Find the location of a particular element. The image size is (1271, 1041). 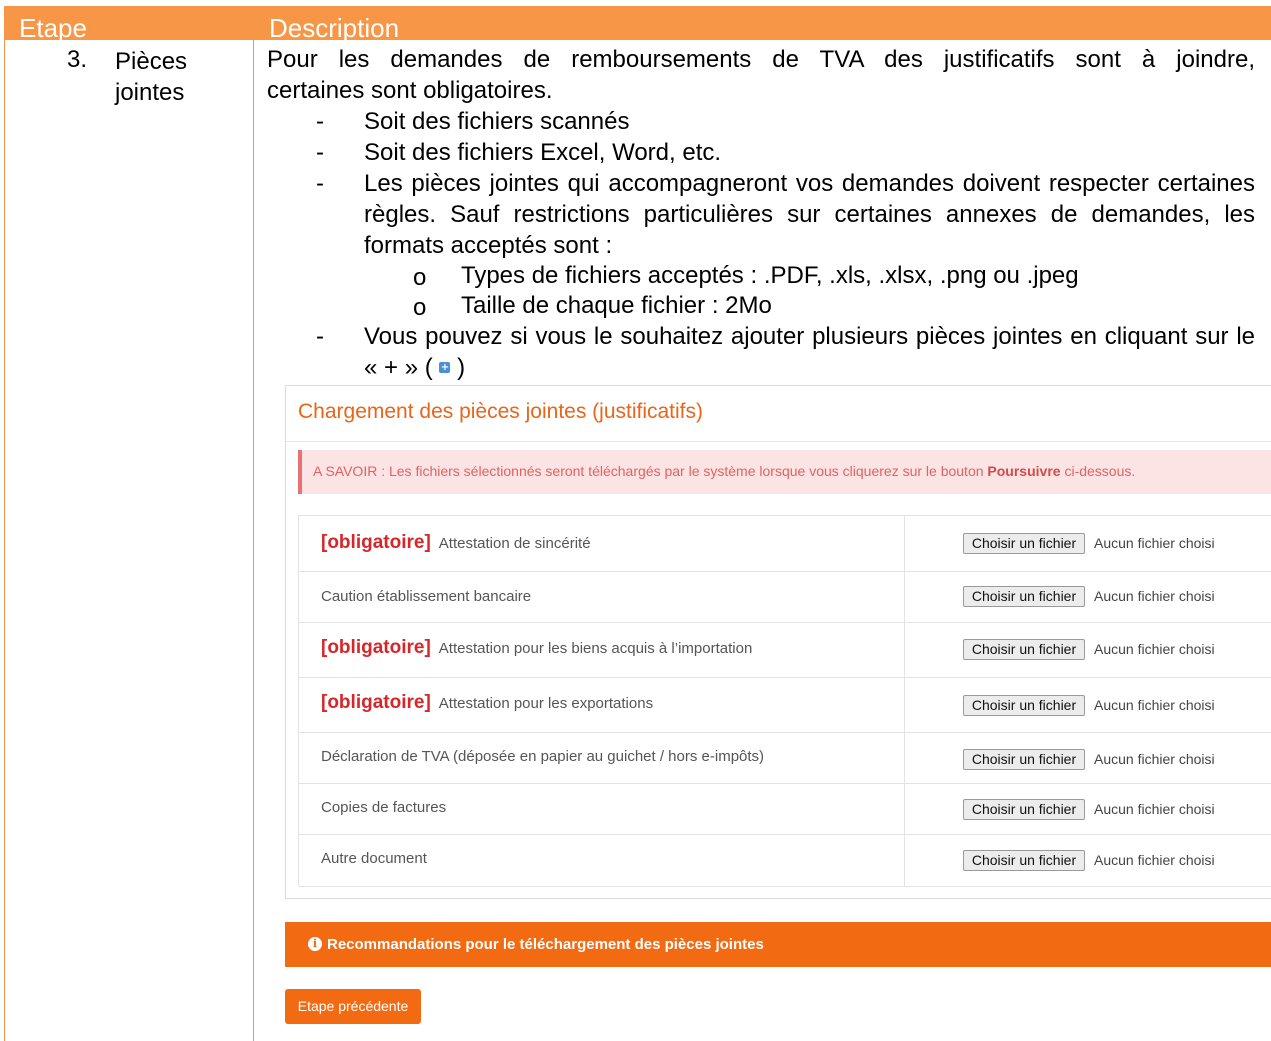

row-label: [obligatoire] Attestation de sincérité is located at coordinates (456, 543).